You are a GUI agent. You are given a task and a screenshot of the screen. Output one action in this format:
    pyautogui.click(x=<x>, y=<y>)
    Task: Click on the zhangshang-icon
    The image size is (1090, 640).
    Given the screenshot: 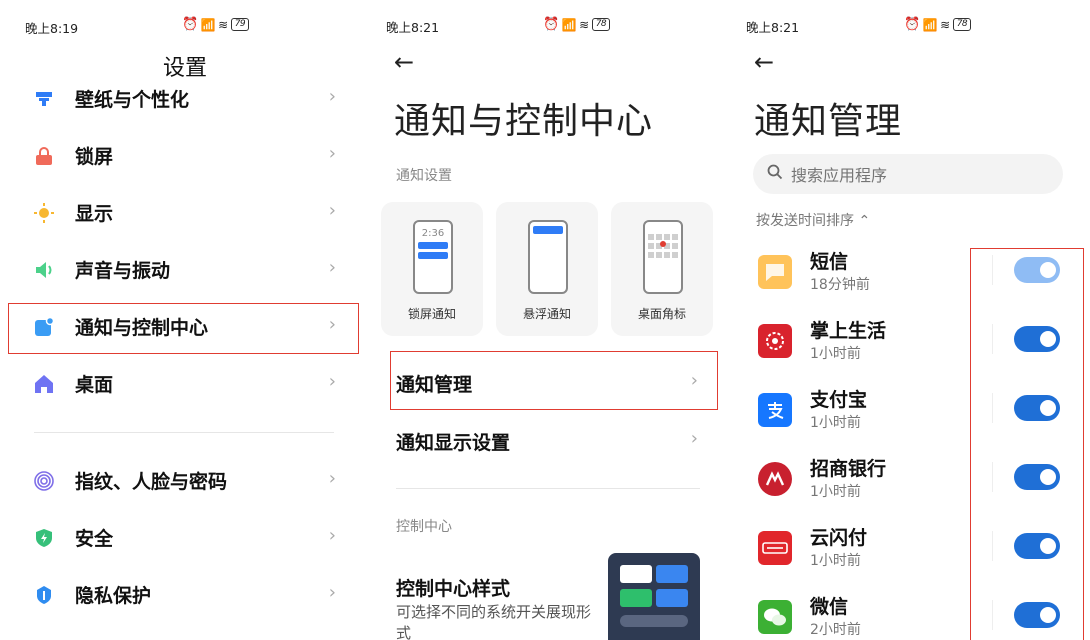 What is the action you would take?
    pyautogui.click(x=775, y=341)
    